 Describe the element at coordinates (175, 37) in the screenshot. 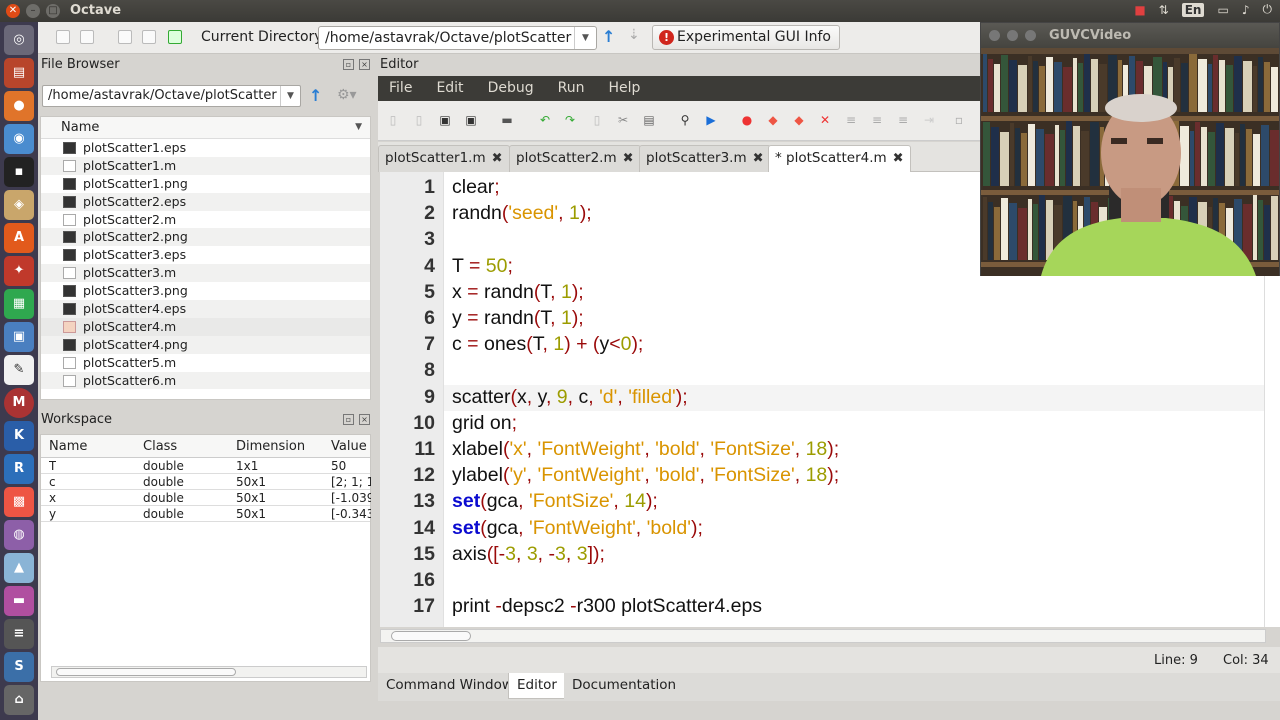

I see `undo-icon` at that location.